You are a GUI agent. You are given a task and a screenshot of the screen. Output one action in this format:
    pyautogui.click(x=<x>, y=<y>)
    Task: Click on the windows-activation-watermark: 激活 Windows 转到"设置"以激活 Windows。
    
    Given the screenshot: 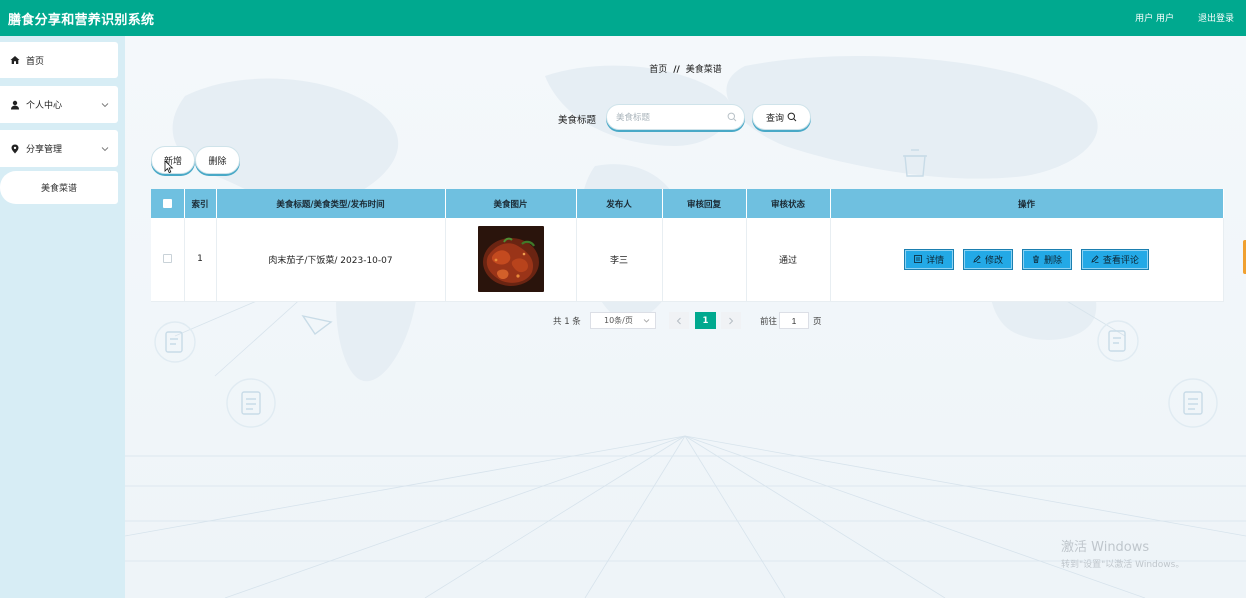 What is the action you would take?
    pyautogui.click(x=1122, y=553)
    